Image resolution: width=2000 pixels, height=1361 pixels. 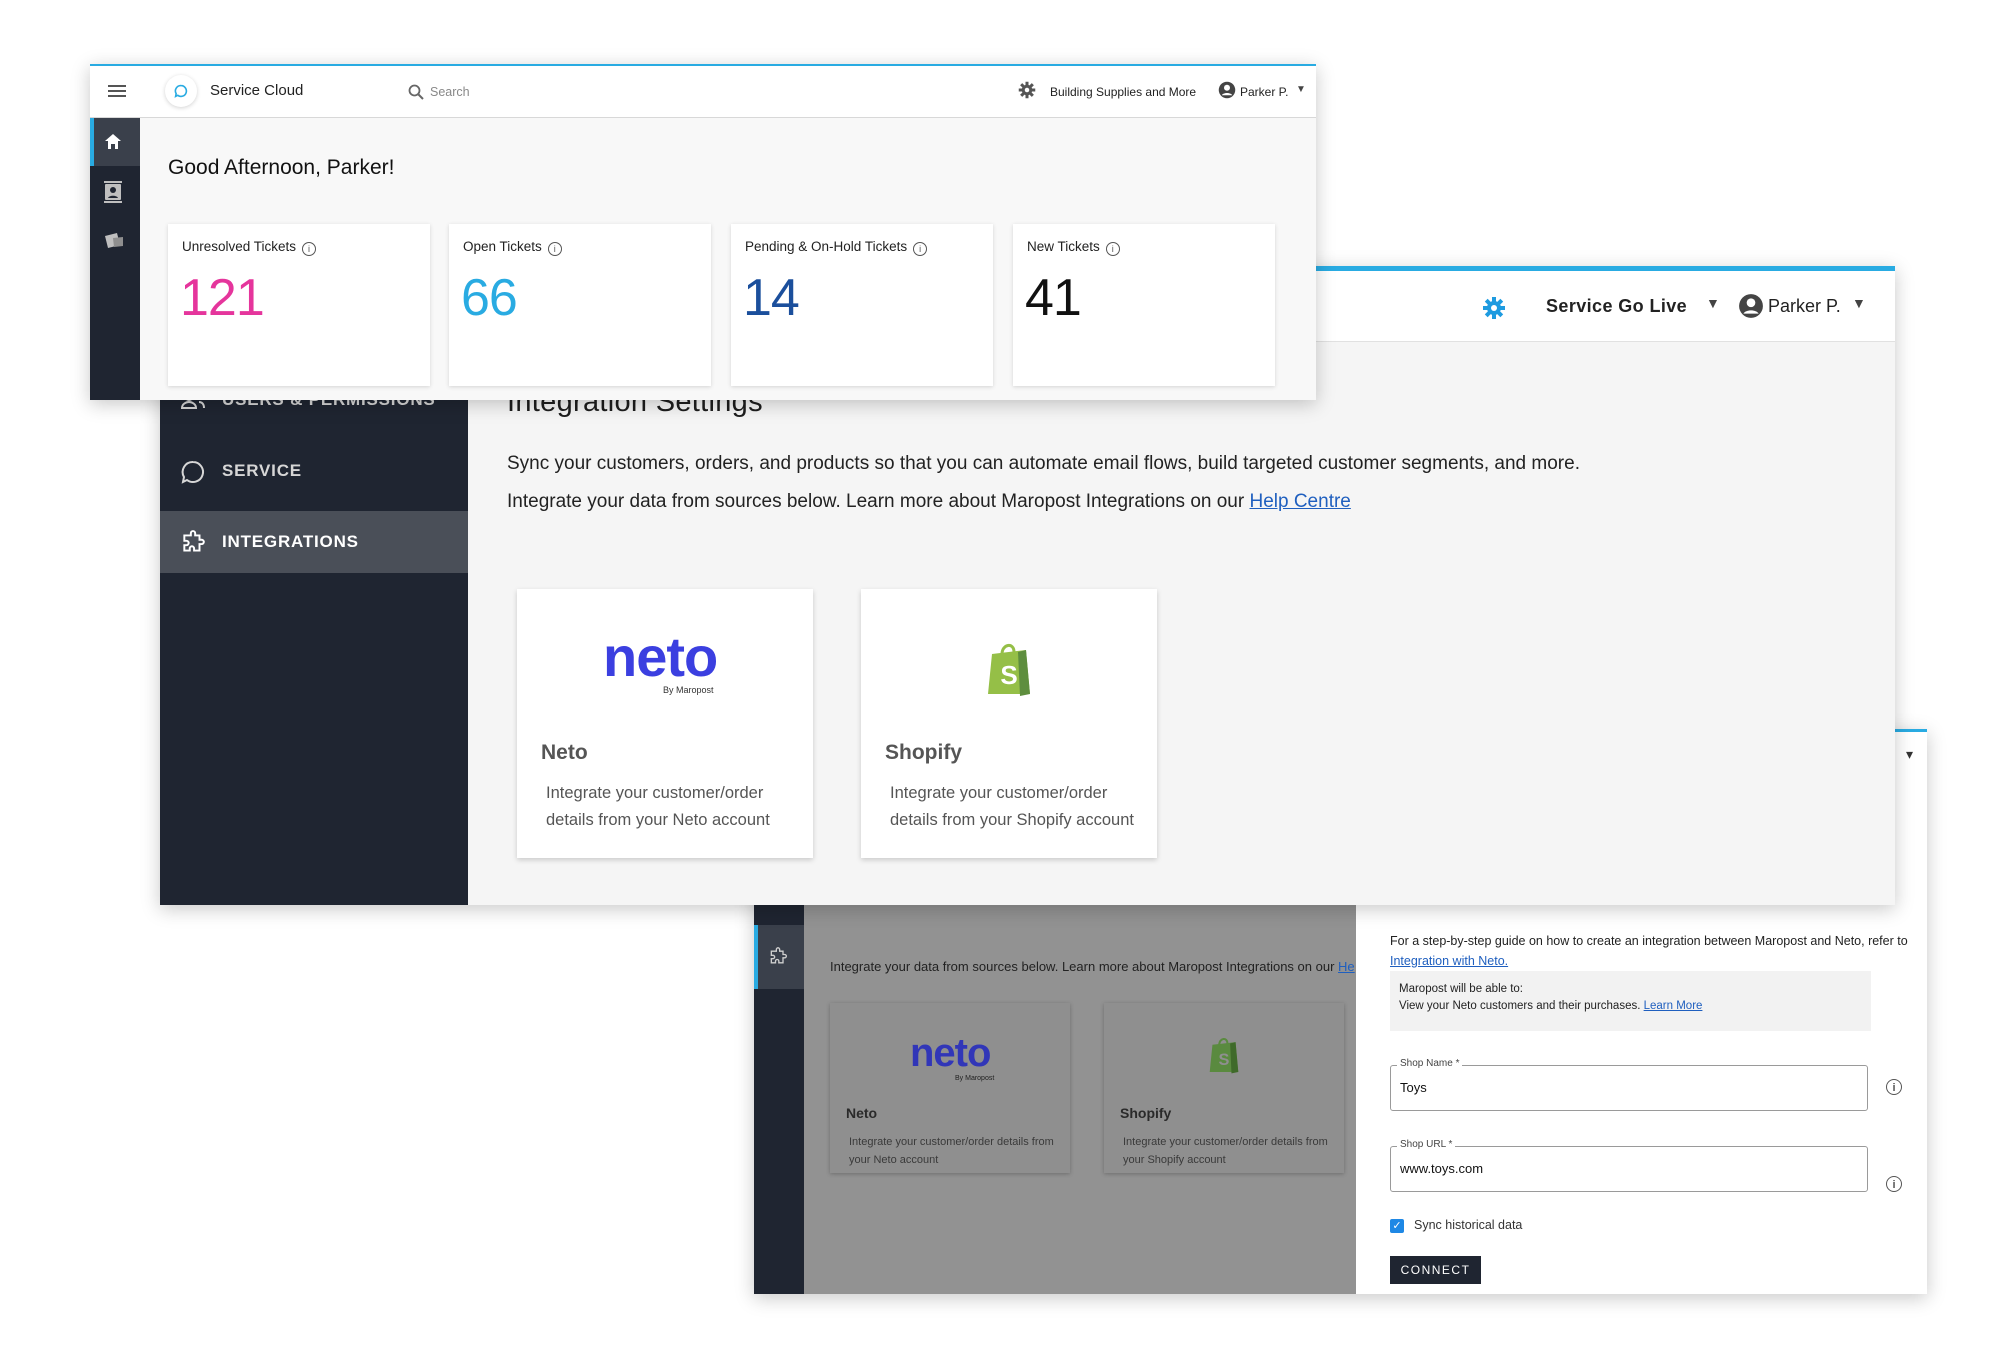 What do you see at coordinates (489, 298) in the screenshot?
I see `stat-value: 66` at bounding box center [489, 298].